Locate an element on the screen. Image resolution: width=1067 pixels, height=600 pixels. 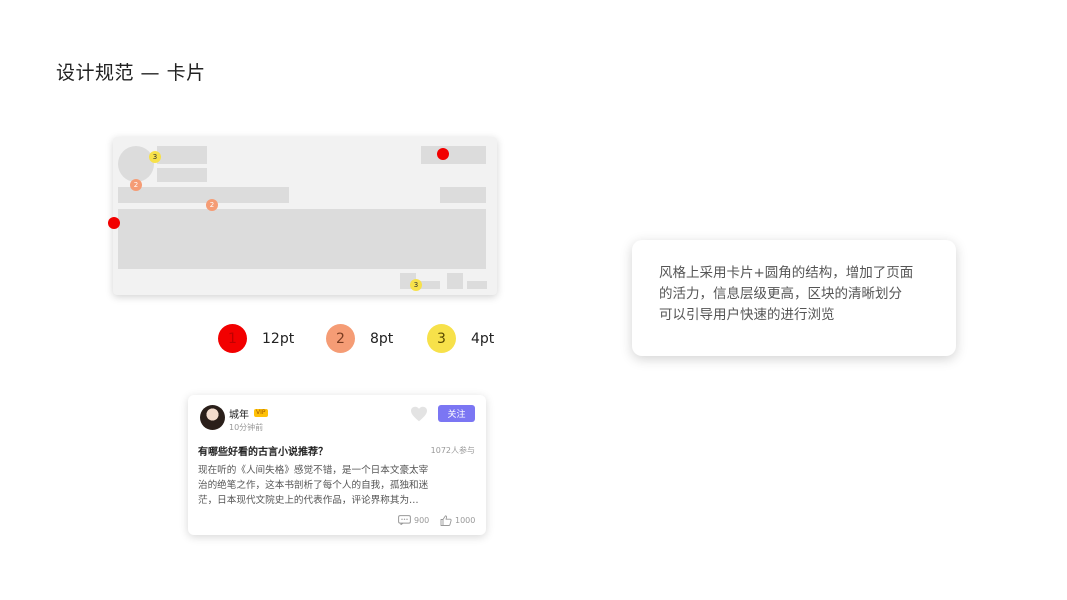
follow-button: 关注 is located at coordinates (456, 413).